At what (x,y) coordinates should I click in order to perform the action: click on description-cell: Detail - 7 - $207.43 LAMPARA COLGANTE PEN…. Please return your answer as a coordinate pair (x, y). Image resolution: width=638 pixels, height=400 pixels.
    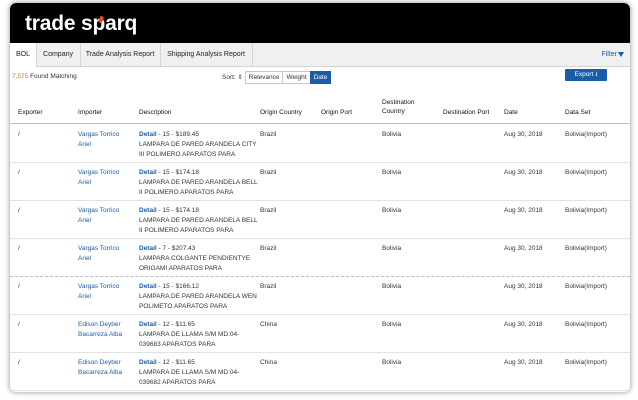
    Looking at the image, I should click on (199, 259).